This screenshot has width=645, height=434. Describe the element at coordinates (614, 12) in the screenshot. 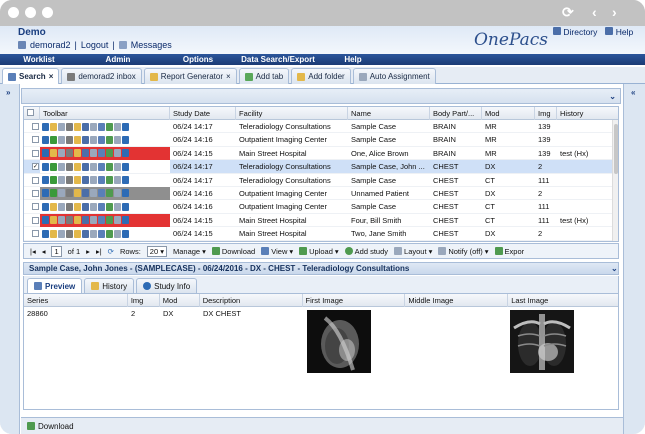

I see `forward-icon: ›` at that location.